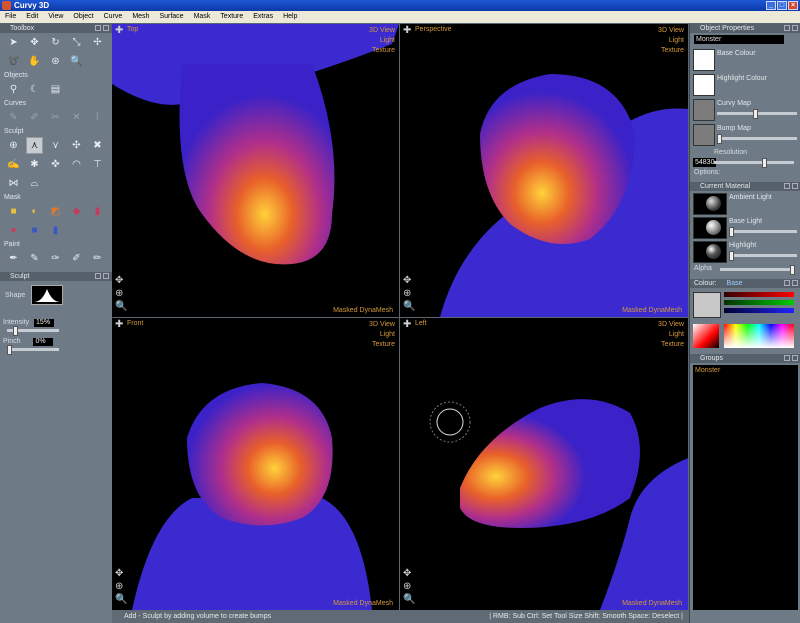  I want to click on sculpt-flatten-icon: ⊤, so click(97, 164).